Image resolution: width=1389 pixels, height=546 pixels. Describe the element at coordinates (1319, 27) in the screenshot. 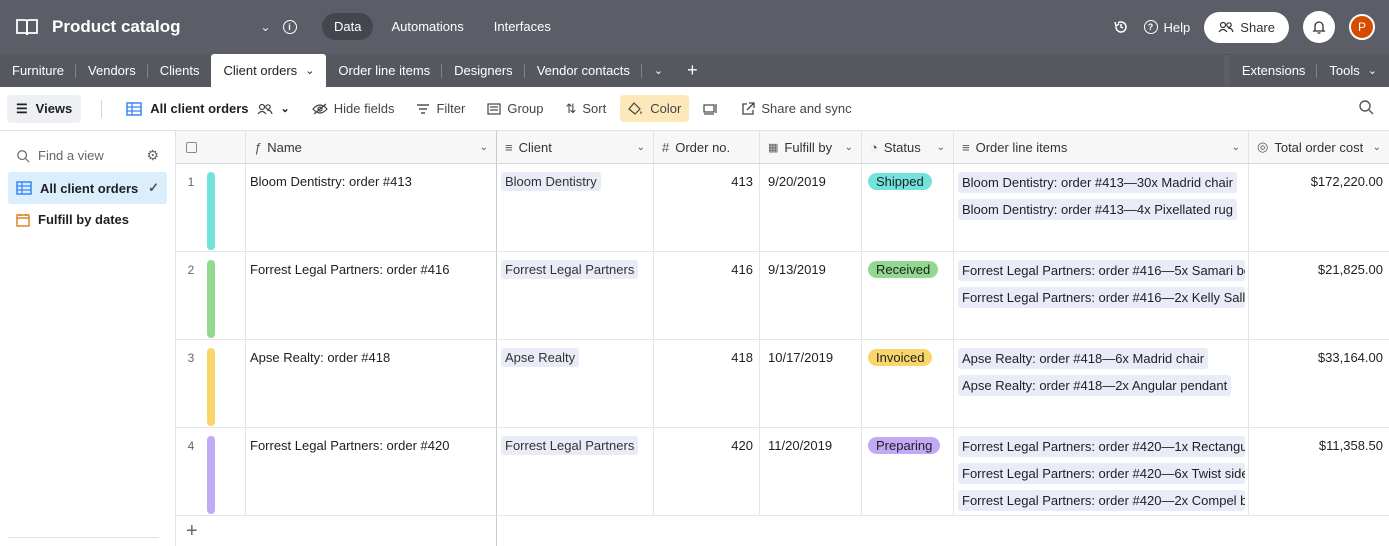

I see `bell-icon` at that location.